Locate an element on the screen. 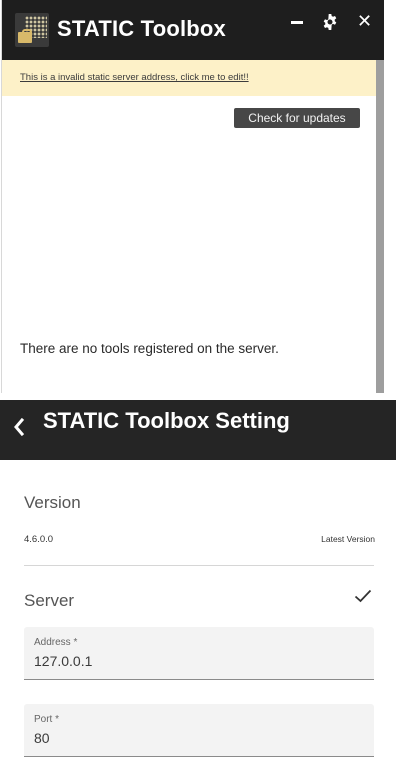 Image resolution: width=396 pixels, height=760 pixels. address-label: Address * is located at coordinates (56, 642).